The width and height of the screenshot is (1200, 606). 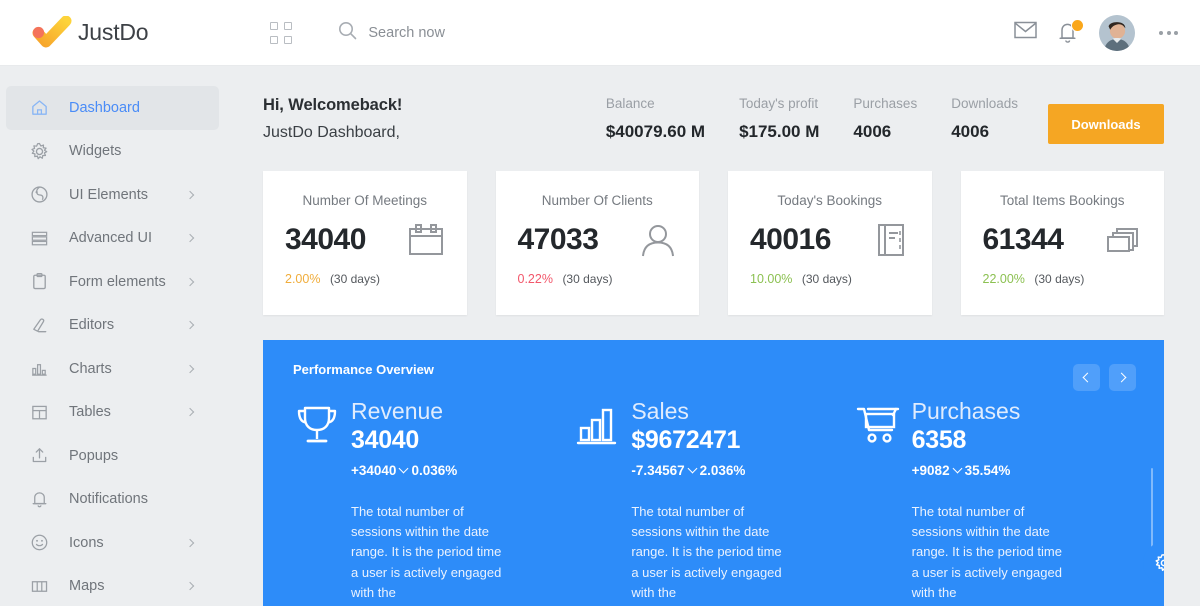 What do you see at coordinates (771, 279) in the screenshot?
I see `kpi-percent: 10.00%` at bounding box center [771, 279].